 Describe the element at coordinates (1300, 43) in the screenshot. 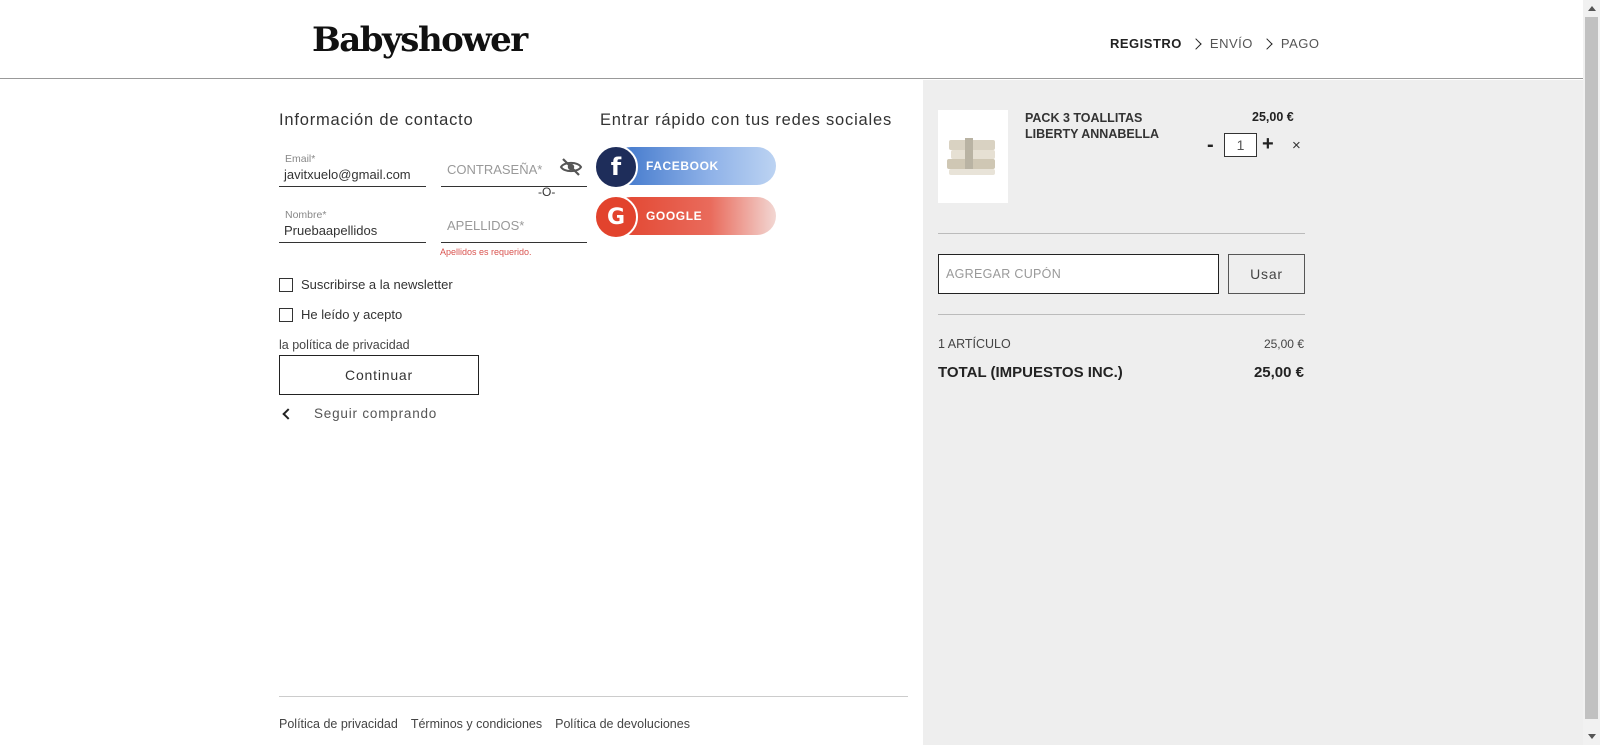

I see `step-pago: PAGO` at that location.